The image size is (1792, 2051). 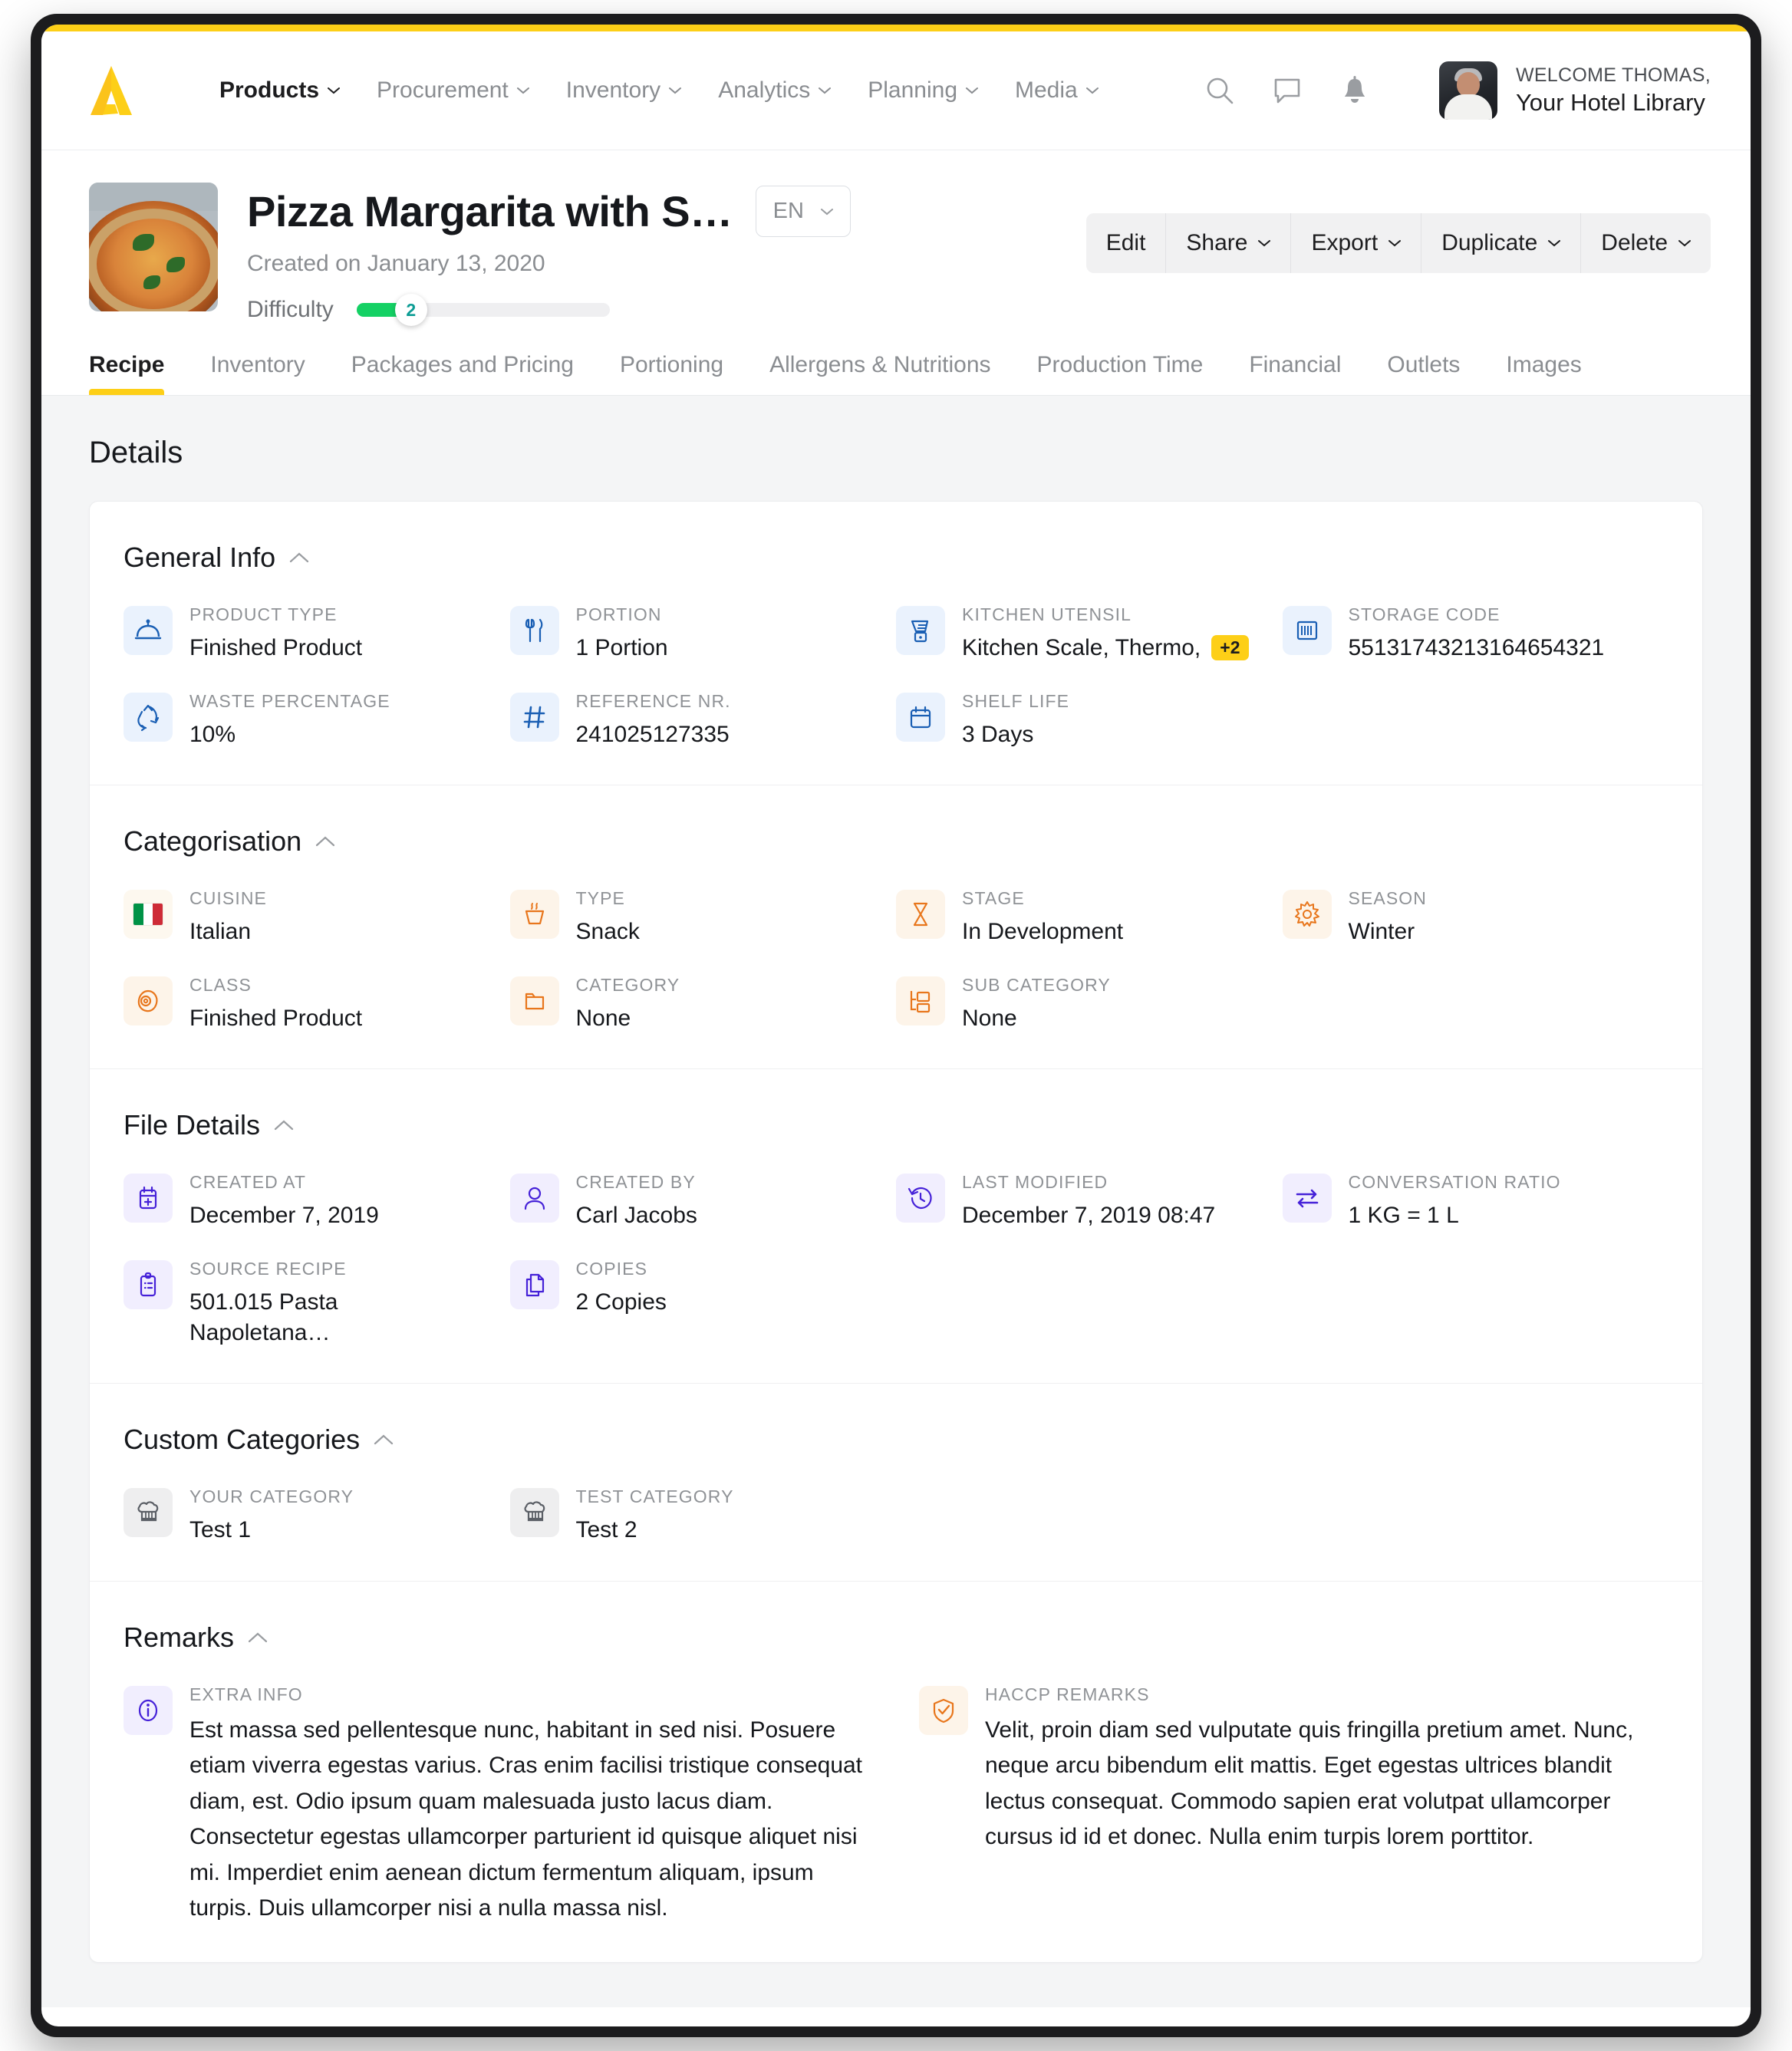 What do you see at coordinates (229, 842) in the screenshot?
I see `categorisation-header: Categorisation` at bounding box center [229, 842].